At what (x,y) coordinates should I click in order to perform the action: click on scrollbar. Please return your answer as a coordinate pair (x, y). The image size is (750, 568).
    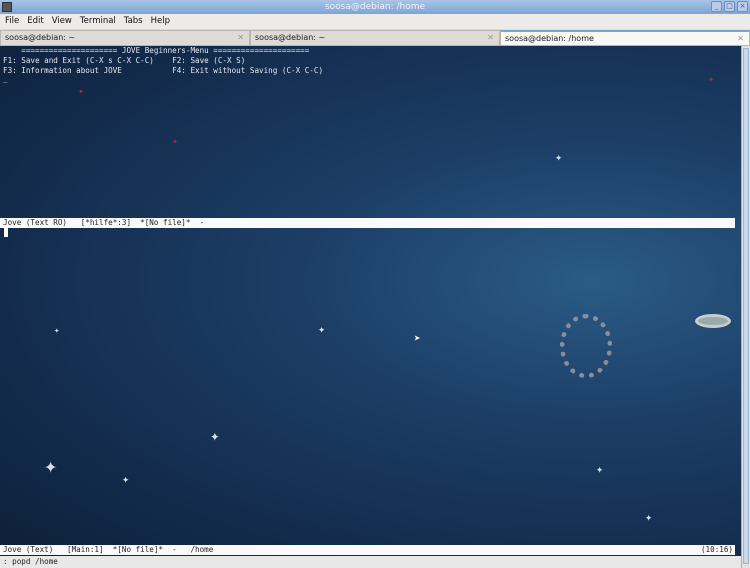
    Looking at the image, I should click on (745, 307).